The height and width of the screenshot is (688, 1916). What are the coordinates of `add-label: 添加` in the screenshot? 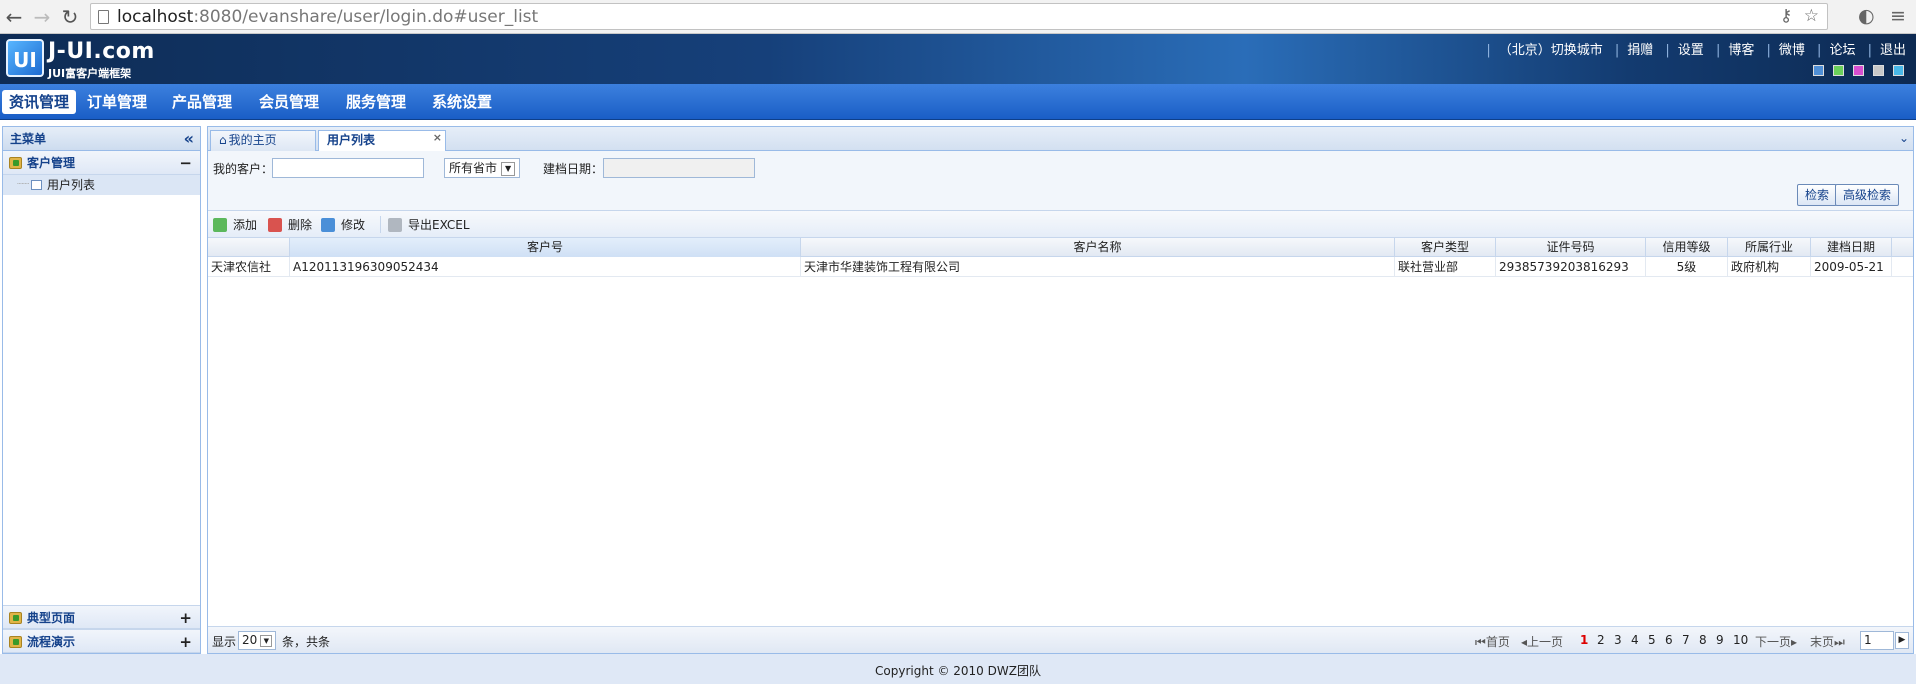 It's located at (245, 225).